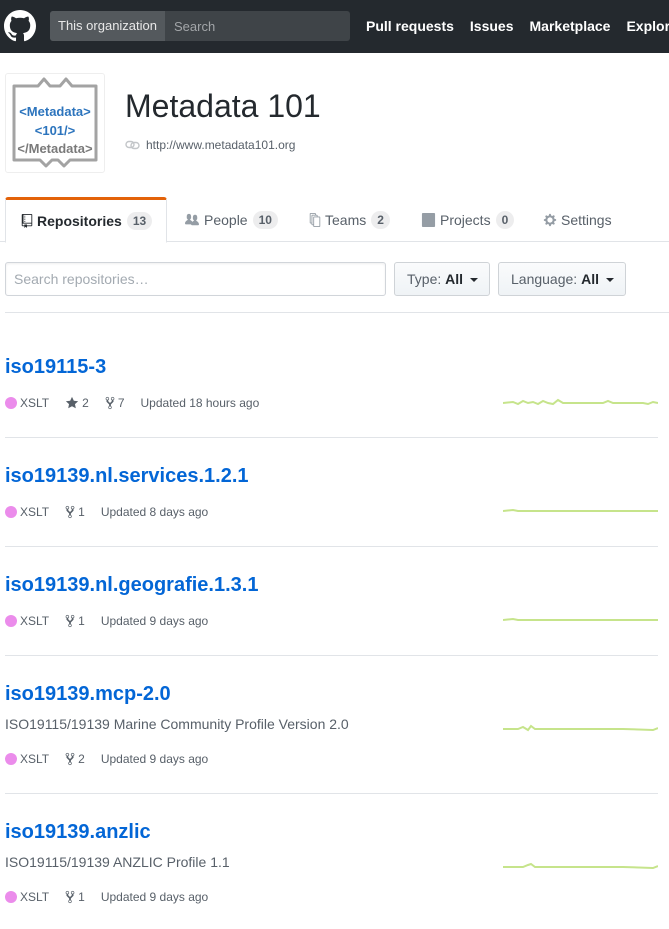 This screenshot has width=669, height=929. What do you see at coordinates (55, 367) in the screenshot?
I see `repo-name-link: iso19115-3` at bounding box center [55, 367].